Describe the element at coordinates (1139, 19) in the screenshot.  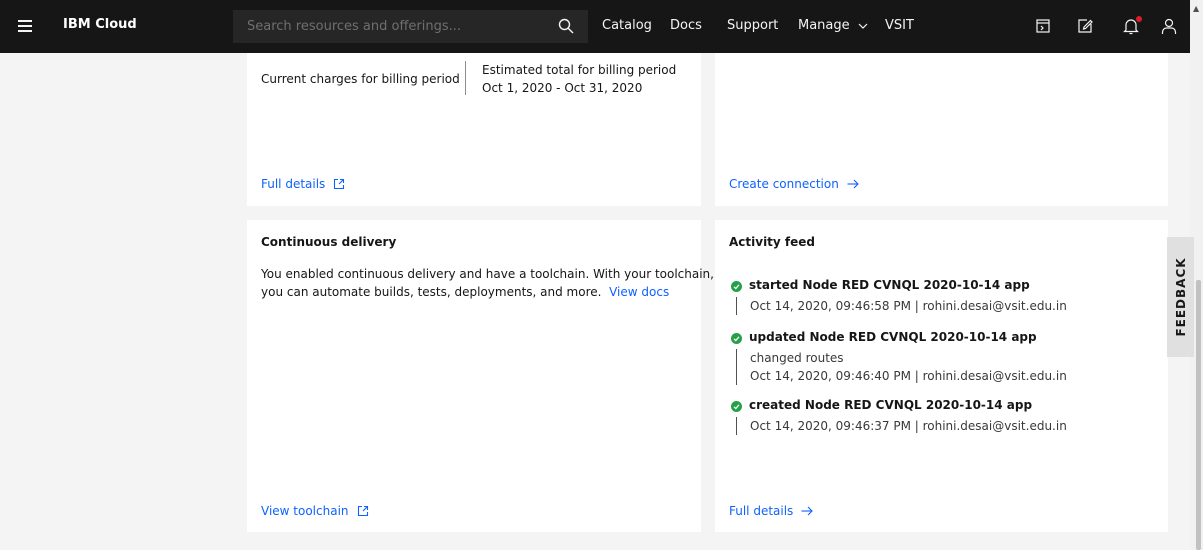
I see `notification-badge-dot` at that location.